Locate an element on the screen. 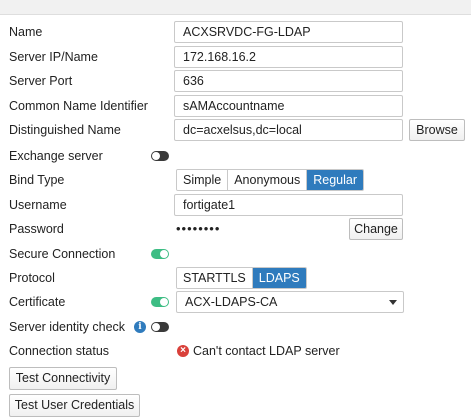 The height and width of the screenshot is (419, 471). password-value: •••••••• is located at coordinates (198, 228).